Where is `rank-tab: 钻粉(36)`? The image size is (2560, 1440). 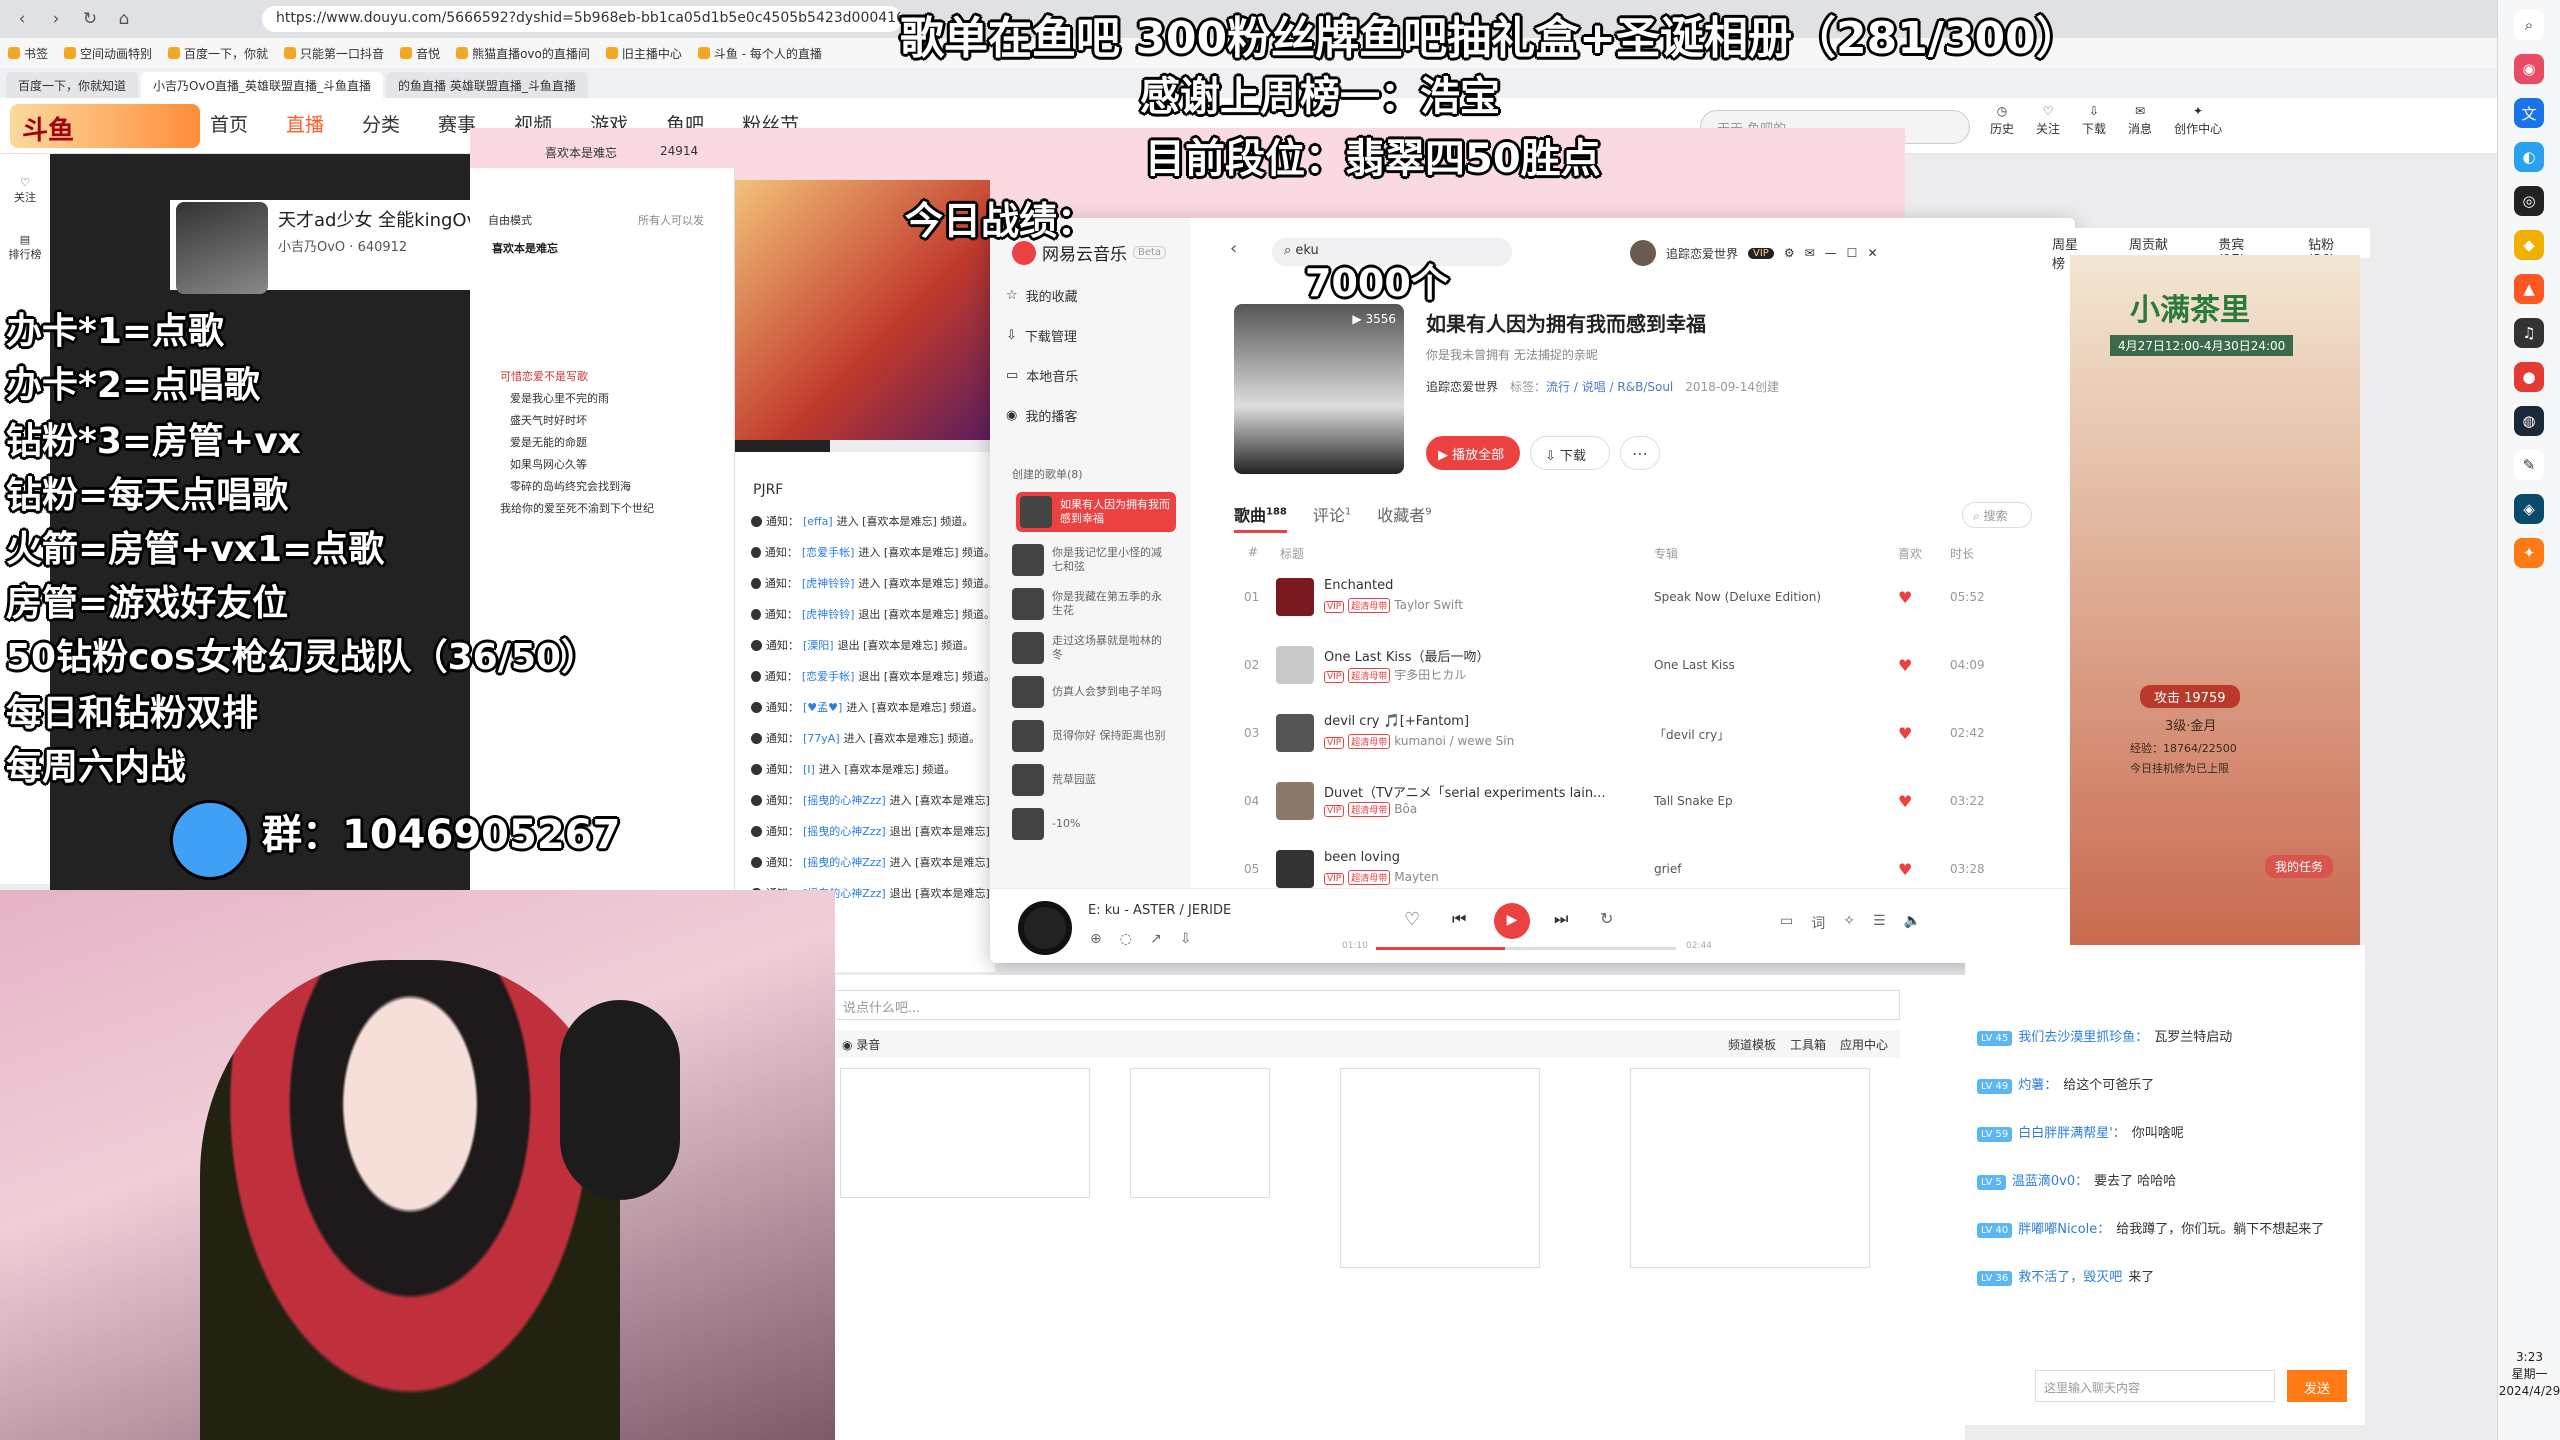
rank-tab: 钻粉(36) is located at coordinates (2333, 251).